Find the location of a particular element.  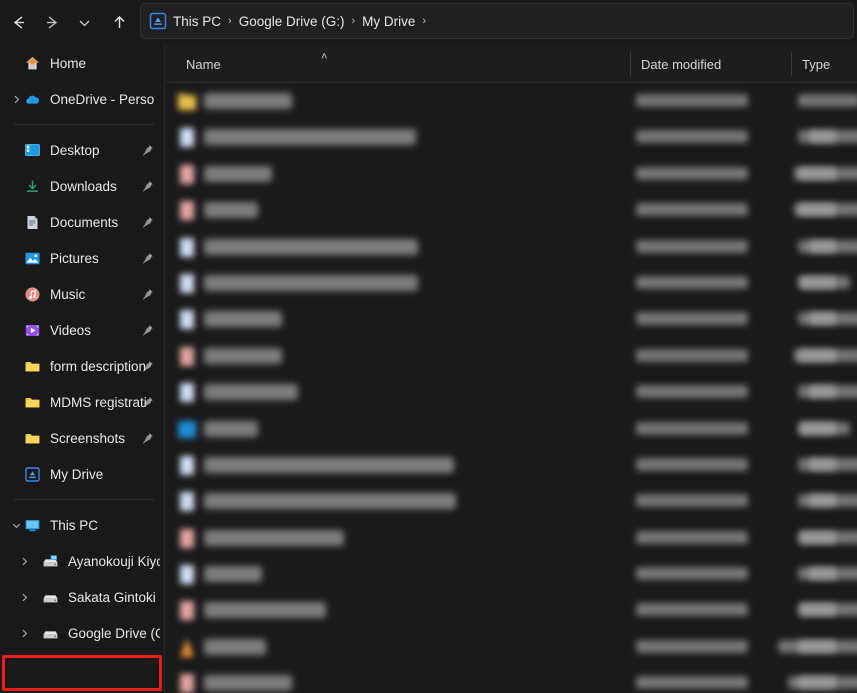

up-arrow-icon is located at coordinates (119, 22).